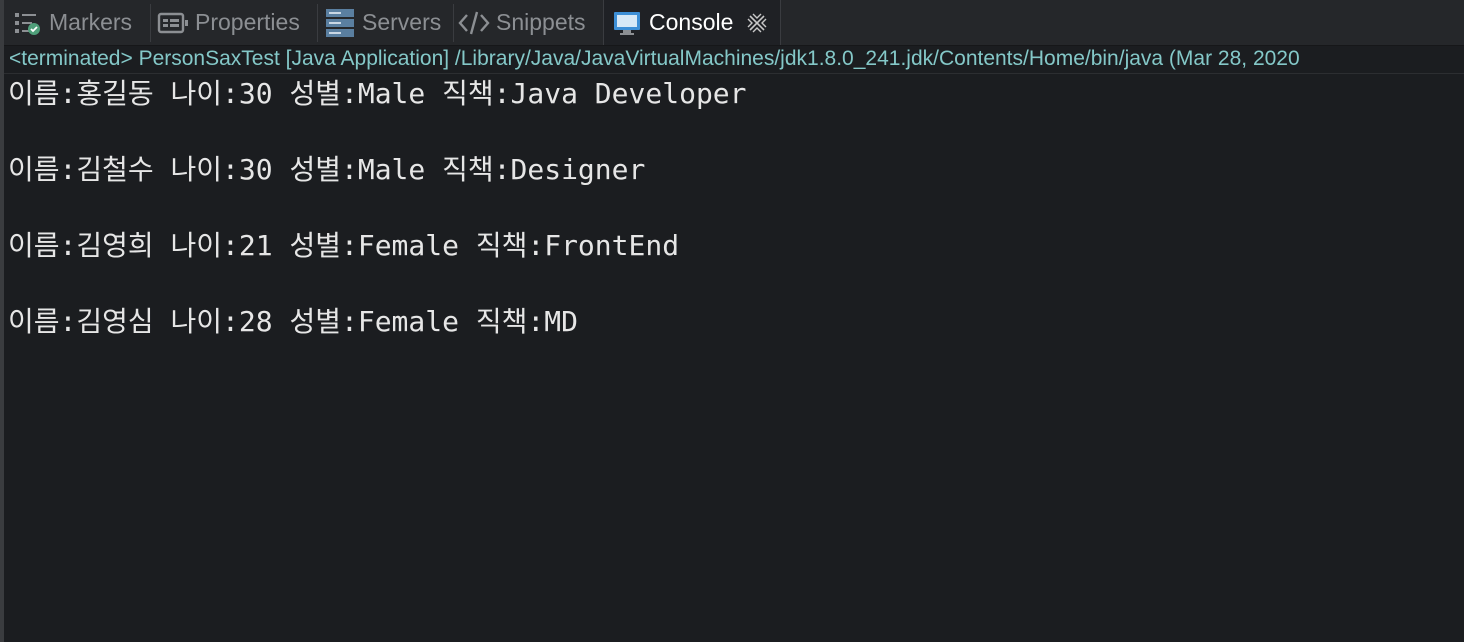 This screenshot has height=642, width=1464. Describe the element at coordinates (402, 22) in the screenshot. I see `tab-label-servers: Servers` at that location.